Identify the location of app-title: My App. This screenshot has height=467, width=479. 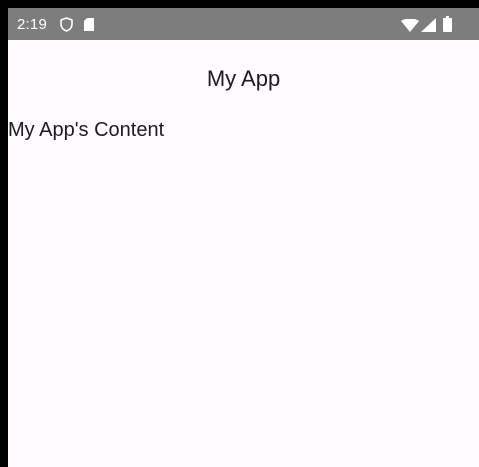
(243, 78).